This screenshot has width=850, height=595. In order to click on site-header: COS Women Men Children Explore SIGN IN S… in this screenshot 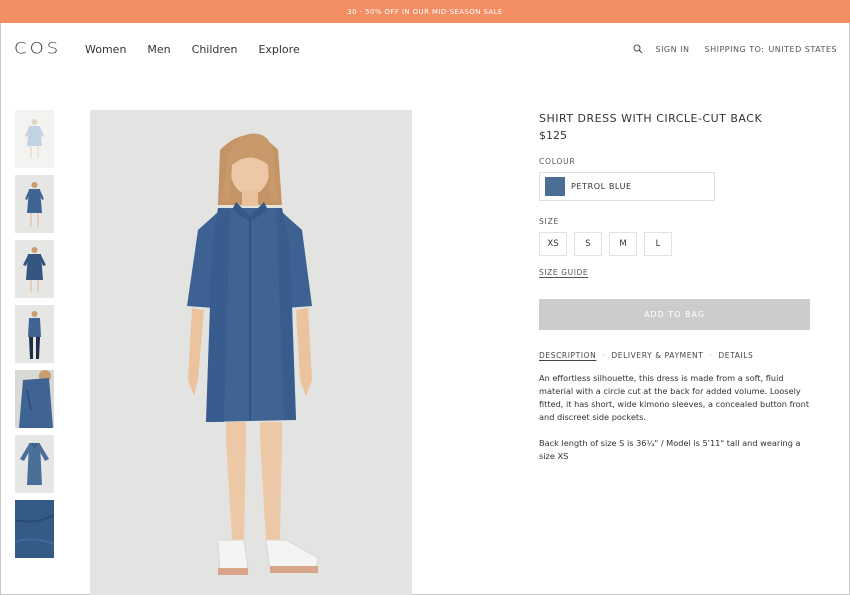, I will do `click(425, 50)`.